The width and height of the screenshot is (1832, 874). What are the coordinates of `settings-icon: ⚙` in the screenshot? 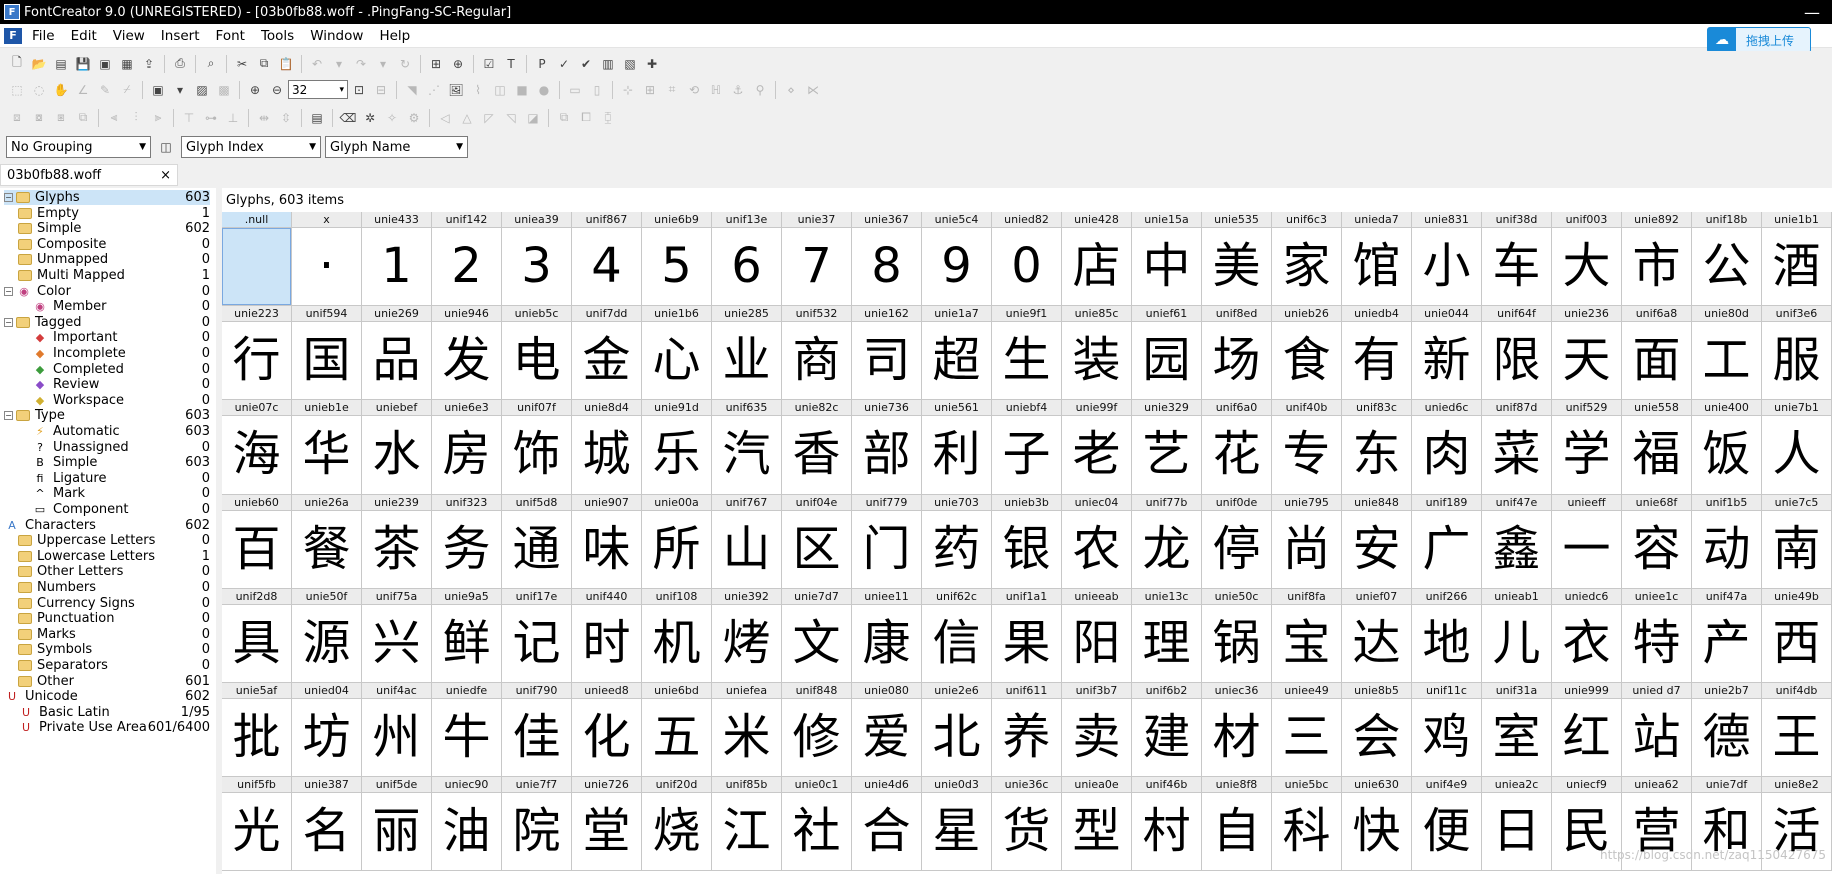 It's located at (414, 118).